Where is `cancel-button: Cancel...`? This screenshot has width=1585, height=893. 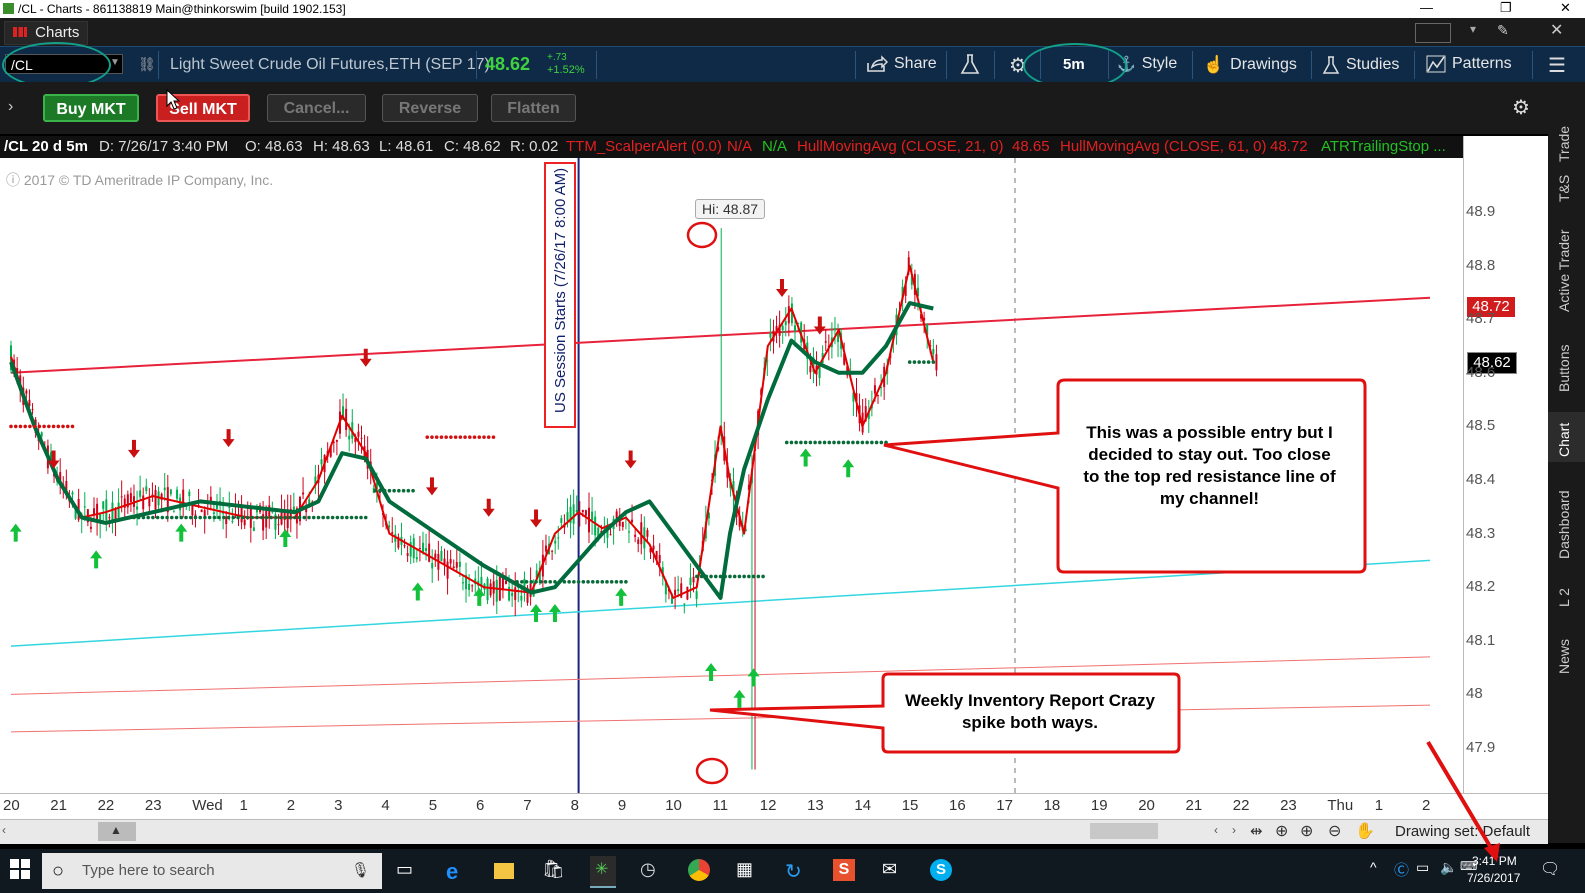 cancel-button: Cancel... is located at coordinates (316, 108).